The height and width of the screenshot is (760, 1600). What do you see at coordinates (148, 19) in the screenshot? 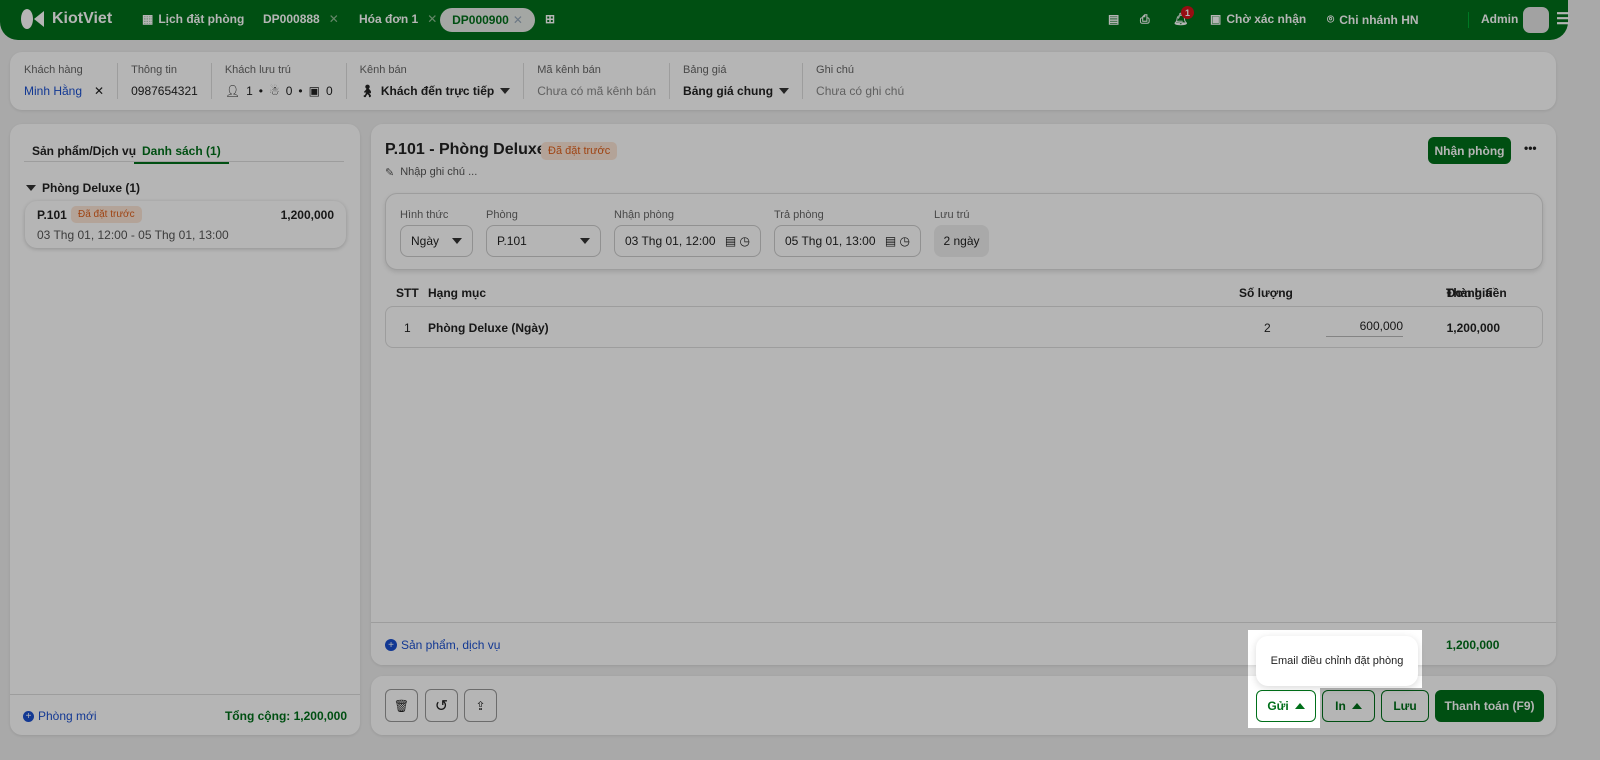
I see `calendar-icon: ▦` at bounding box center [148, 19].